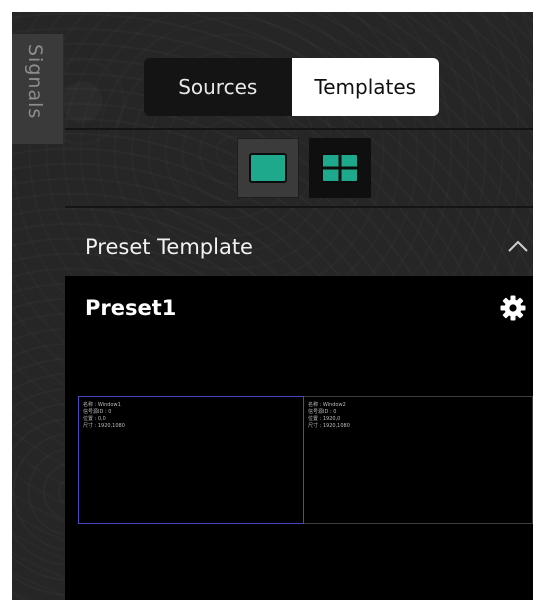  What do you see at coordinates (299, 247) in the screenshot?
I see `preset-template-header: Preset Template` at bounding box center [299, 247].